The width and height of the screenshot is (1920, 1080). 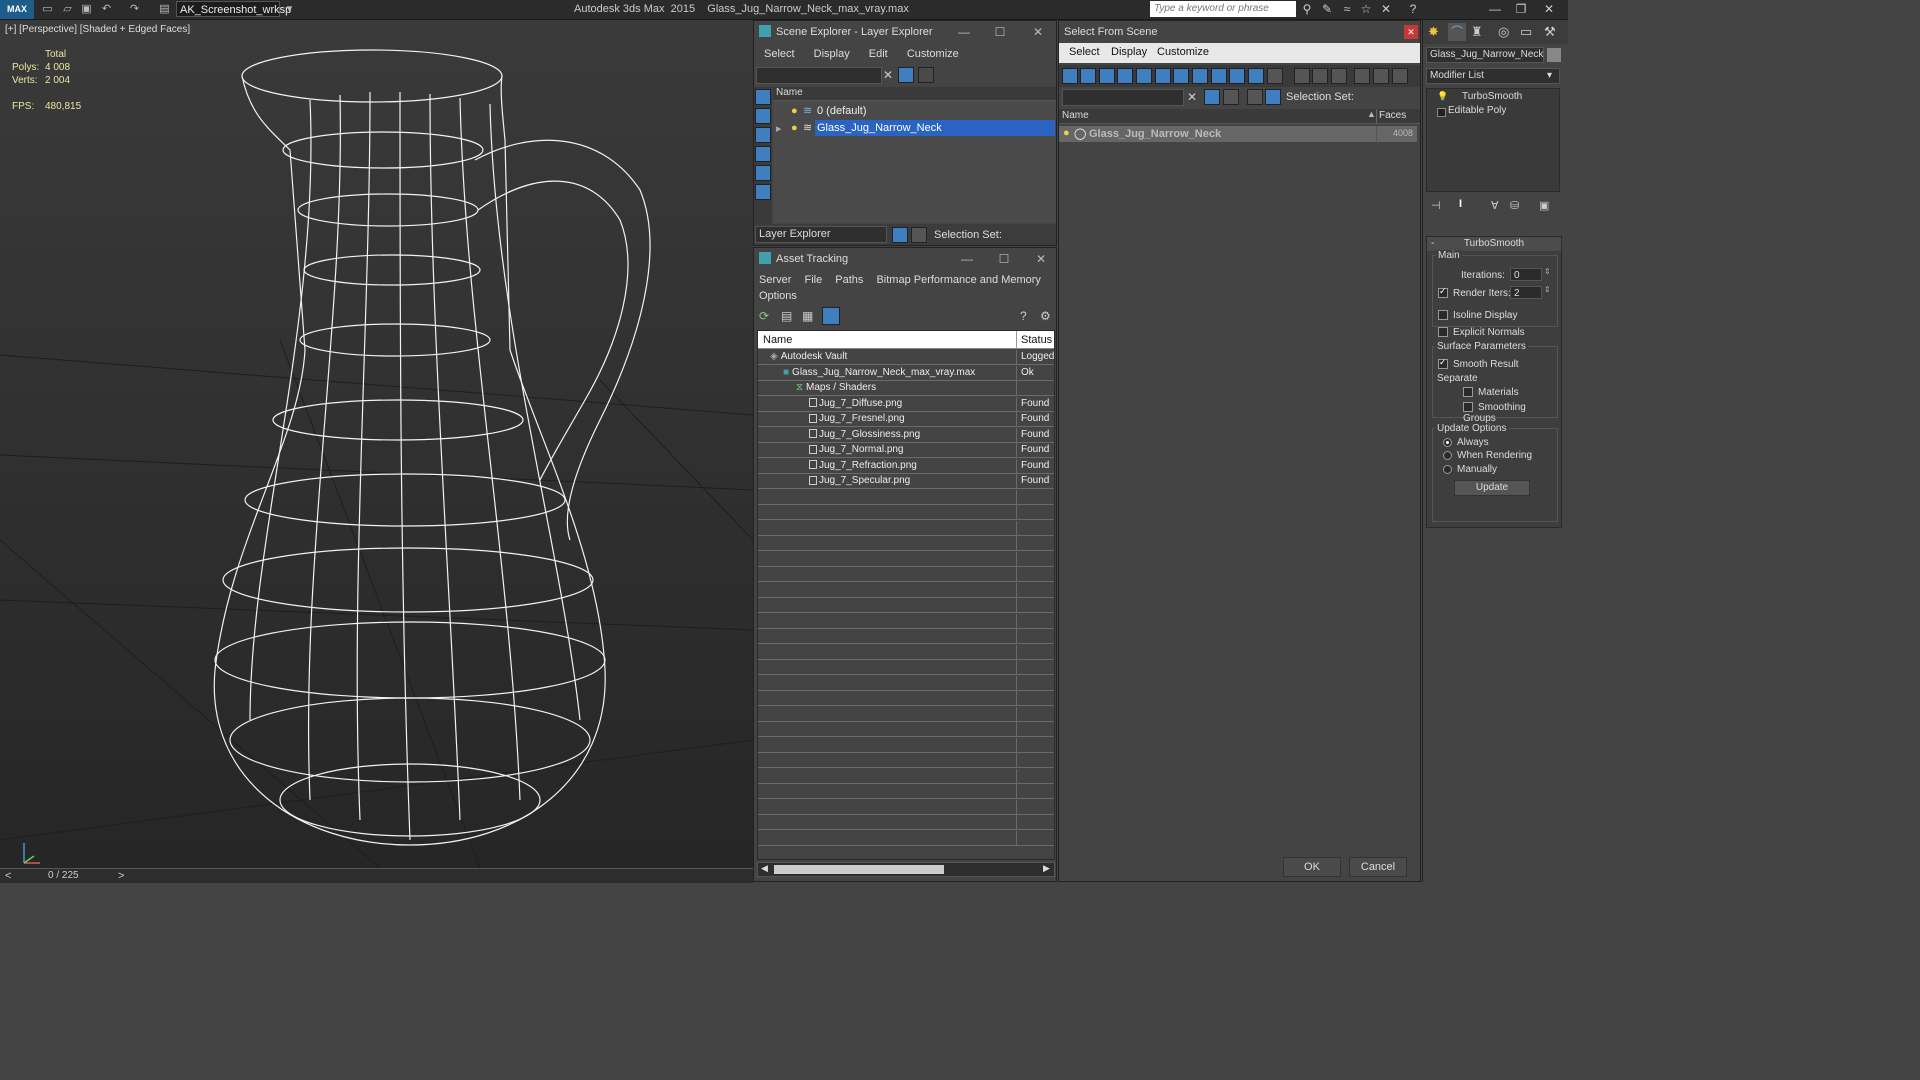 I want to click on scene-object-row: ● ◯ Glass_Jug_Narrow_Neck 4008, so click(x=1238, y=134).